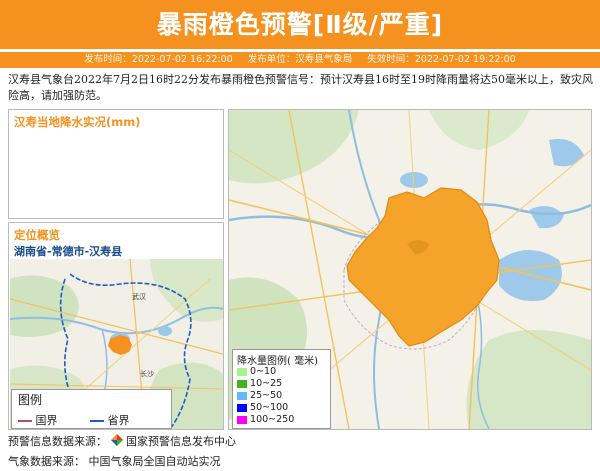  What do you see at coordinates (91, 409) in the screenshot?
I see `overview-legend: 图例 国界 省界` at bounding box center [91, 409].